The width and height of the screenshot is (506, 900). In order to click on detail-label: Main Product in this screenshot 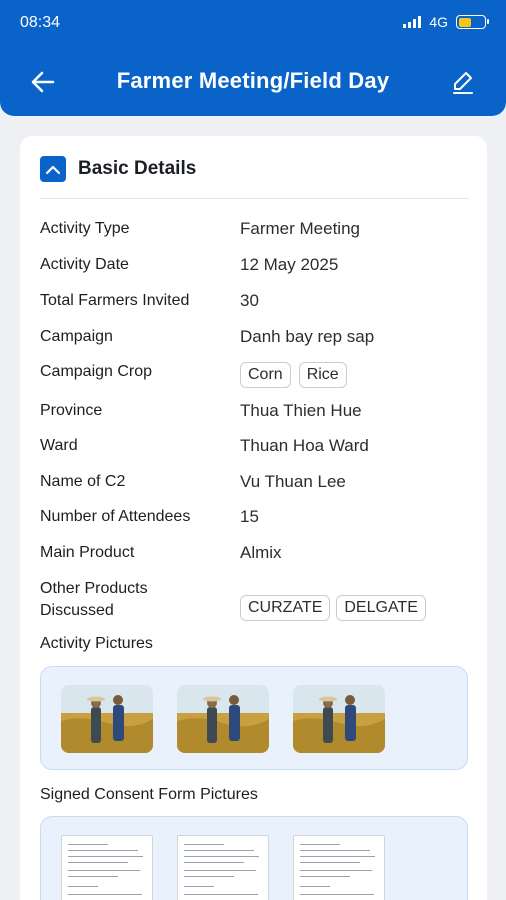, I will do `click(87, 552)`.